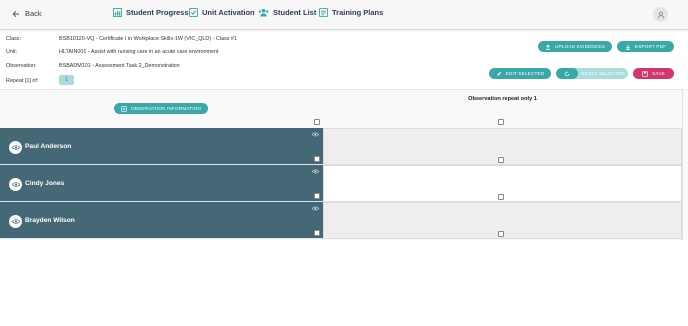  I want to click on class-label: Class:, so click(13, 39).